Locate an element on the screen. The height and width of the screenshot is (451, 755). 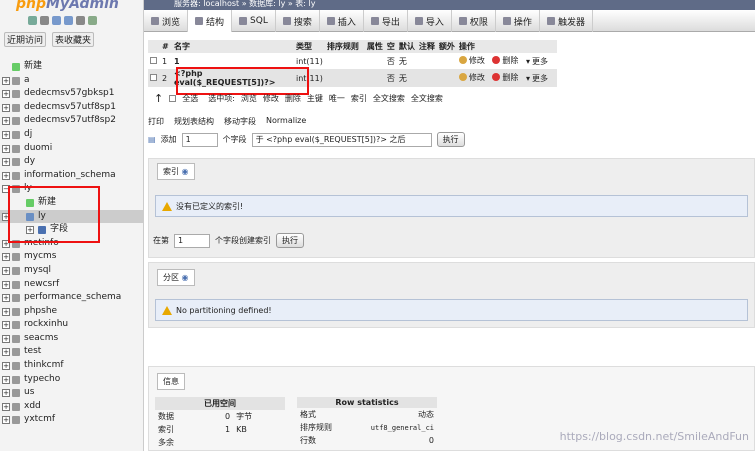
primary-key-button: 主键 is located at coordinates (315, 98).